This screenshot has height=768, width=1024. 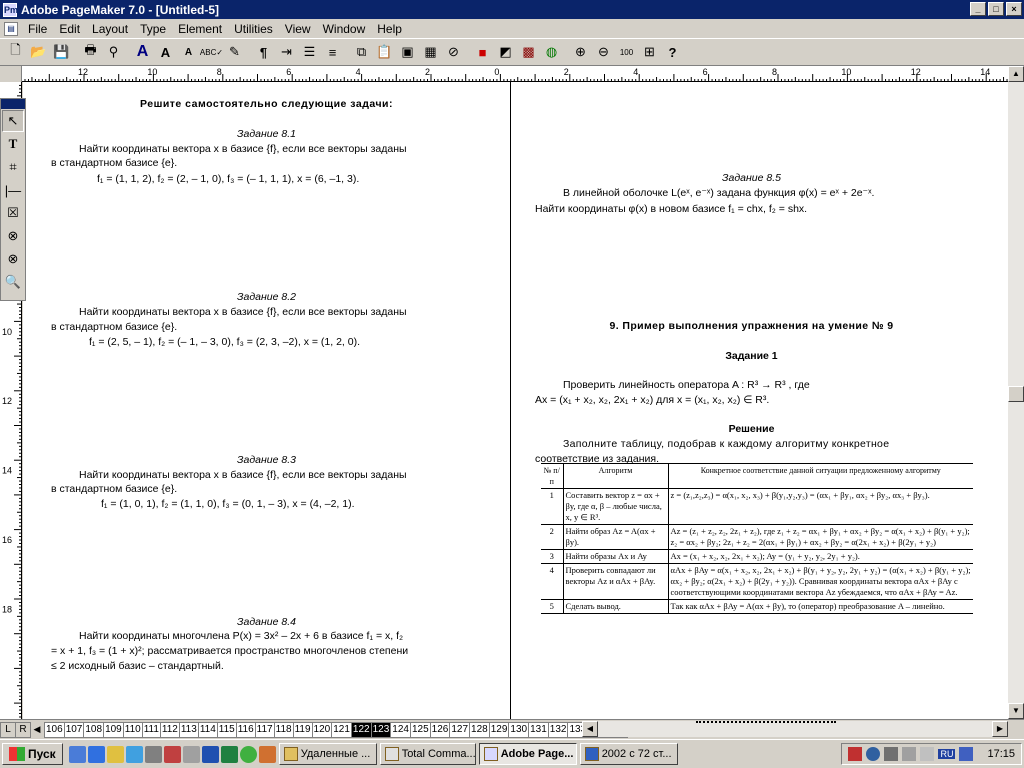 What do you see at coordinates (344, 29) in the screenshot?
I see `menu-window: Window` at bounding box center [344, 29].